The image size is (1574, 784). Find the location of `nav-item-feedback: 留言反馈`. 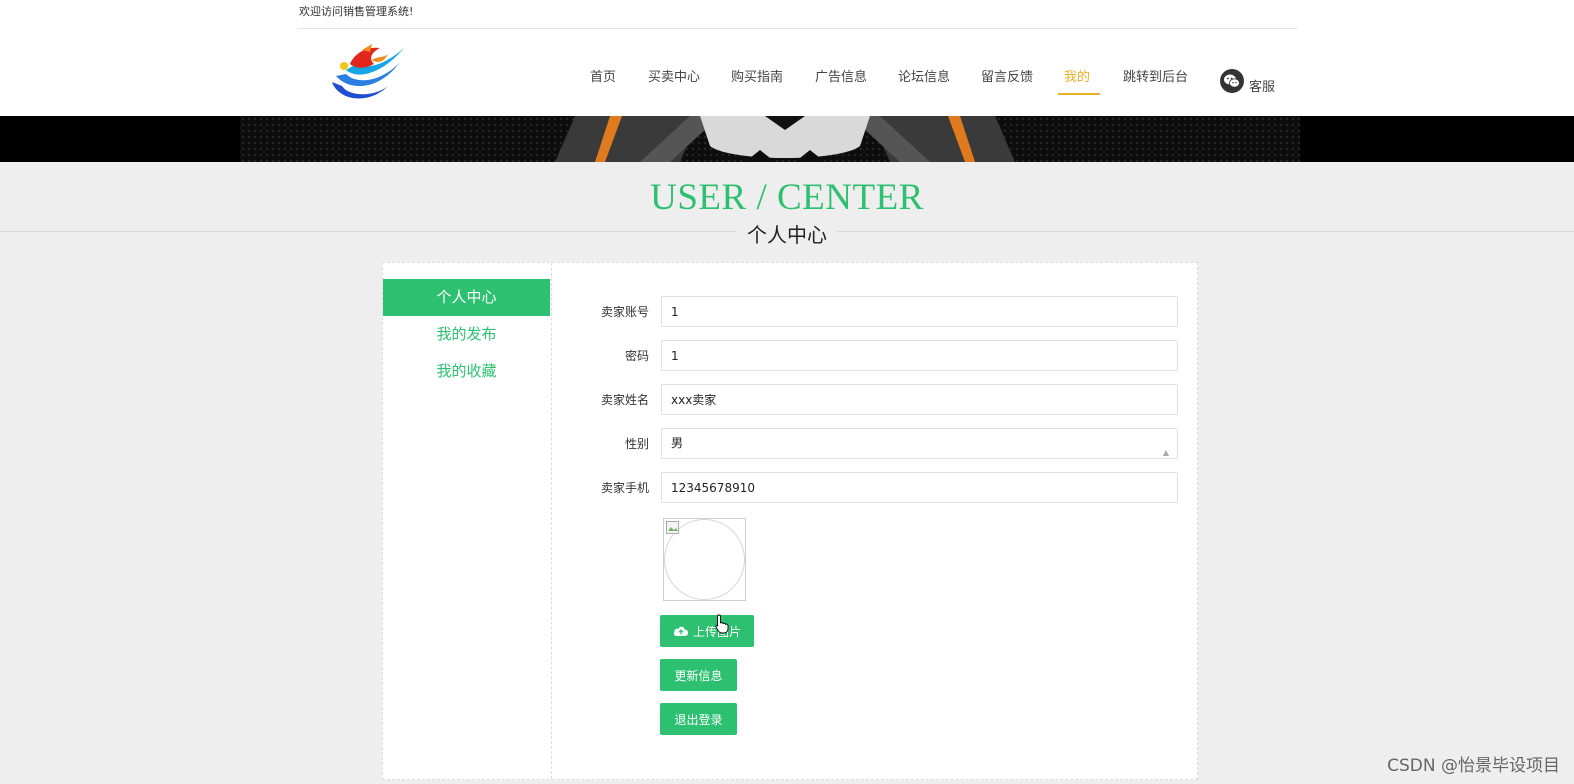

nav-item-feedback: 留言反馈 is located at coordinates (1007, 78).